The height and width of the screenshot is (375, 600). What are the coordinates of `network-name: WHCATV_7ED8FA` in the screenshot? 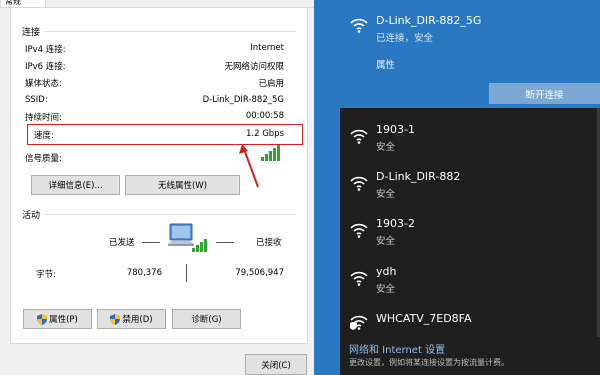 It's located at (424, 318).